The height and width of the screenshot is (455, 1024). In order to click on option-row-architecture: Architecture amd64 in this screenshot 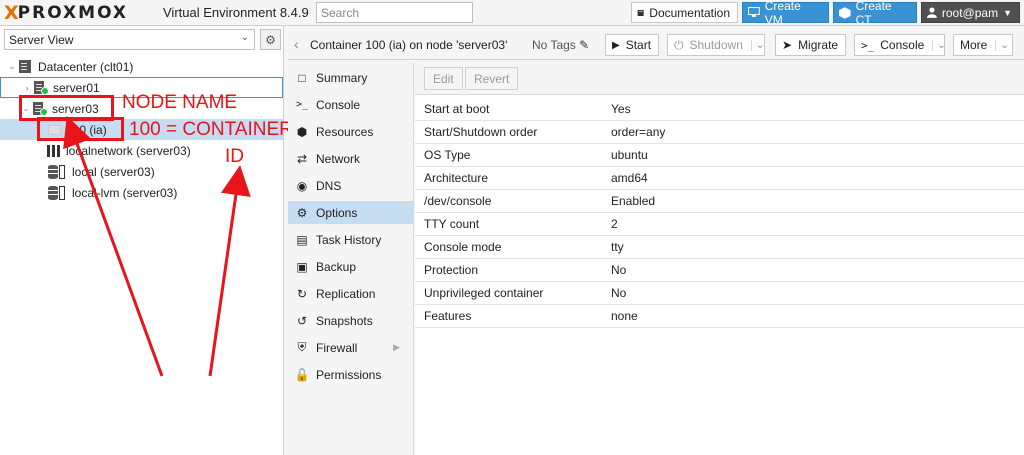, I will do `click(719, 178)`.